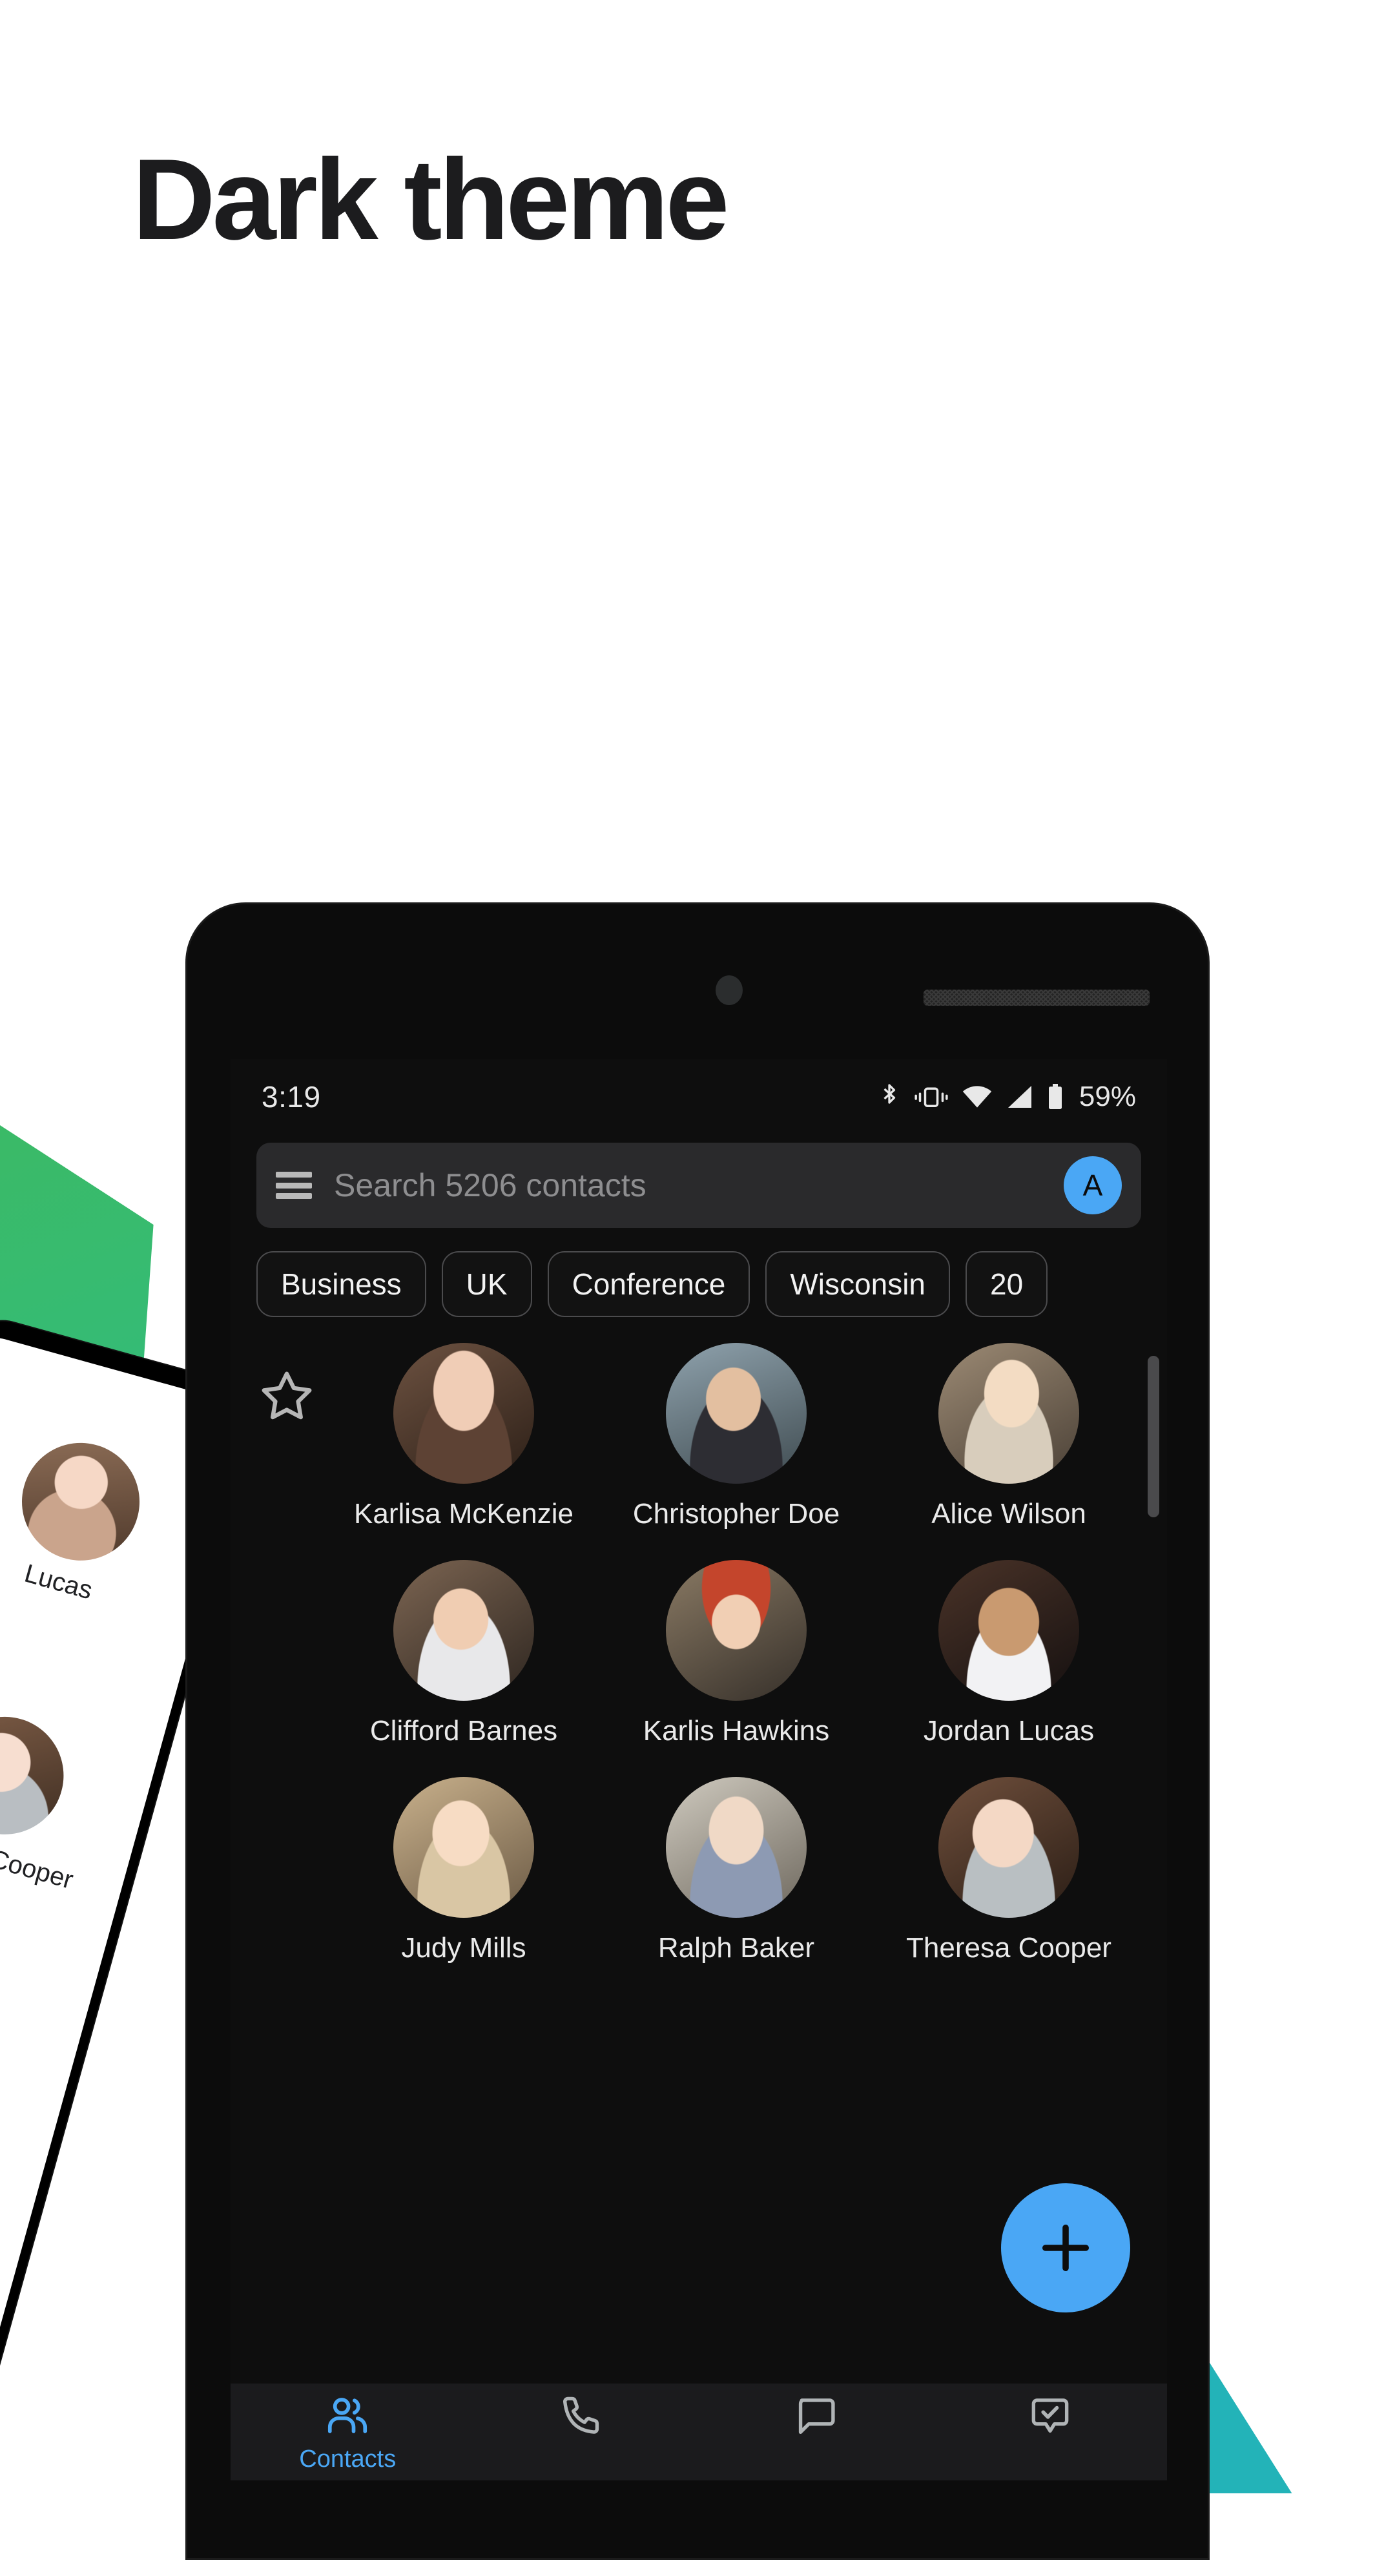 The image size is (1395, 2576). I want to click on favorites-star-icon, so click(287, 1396).